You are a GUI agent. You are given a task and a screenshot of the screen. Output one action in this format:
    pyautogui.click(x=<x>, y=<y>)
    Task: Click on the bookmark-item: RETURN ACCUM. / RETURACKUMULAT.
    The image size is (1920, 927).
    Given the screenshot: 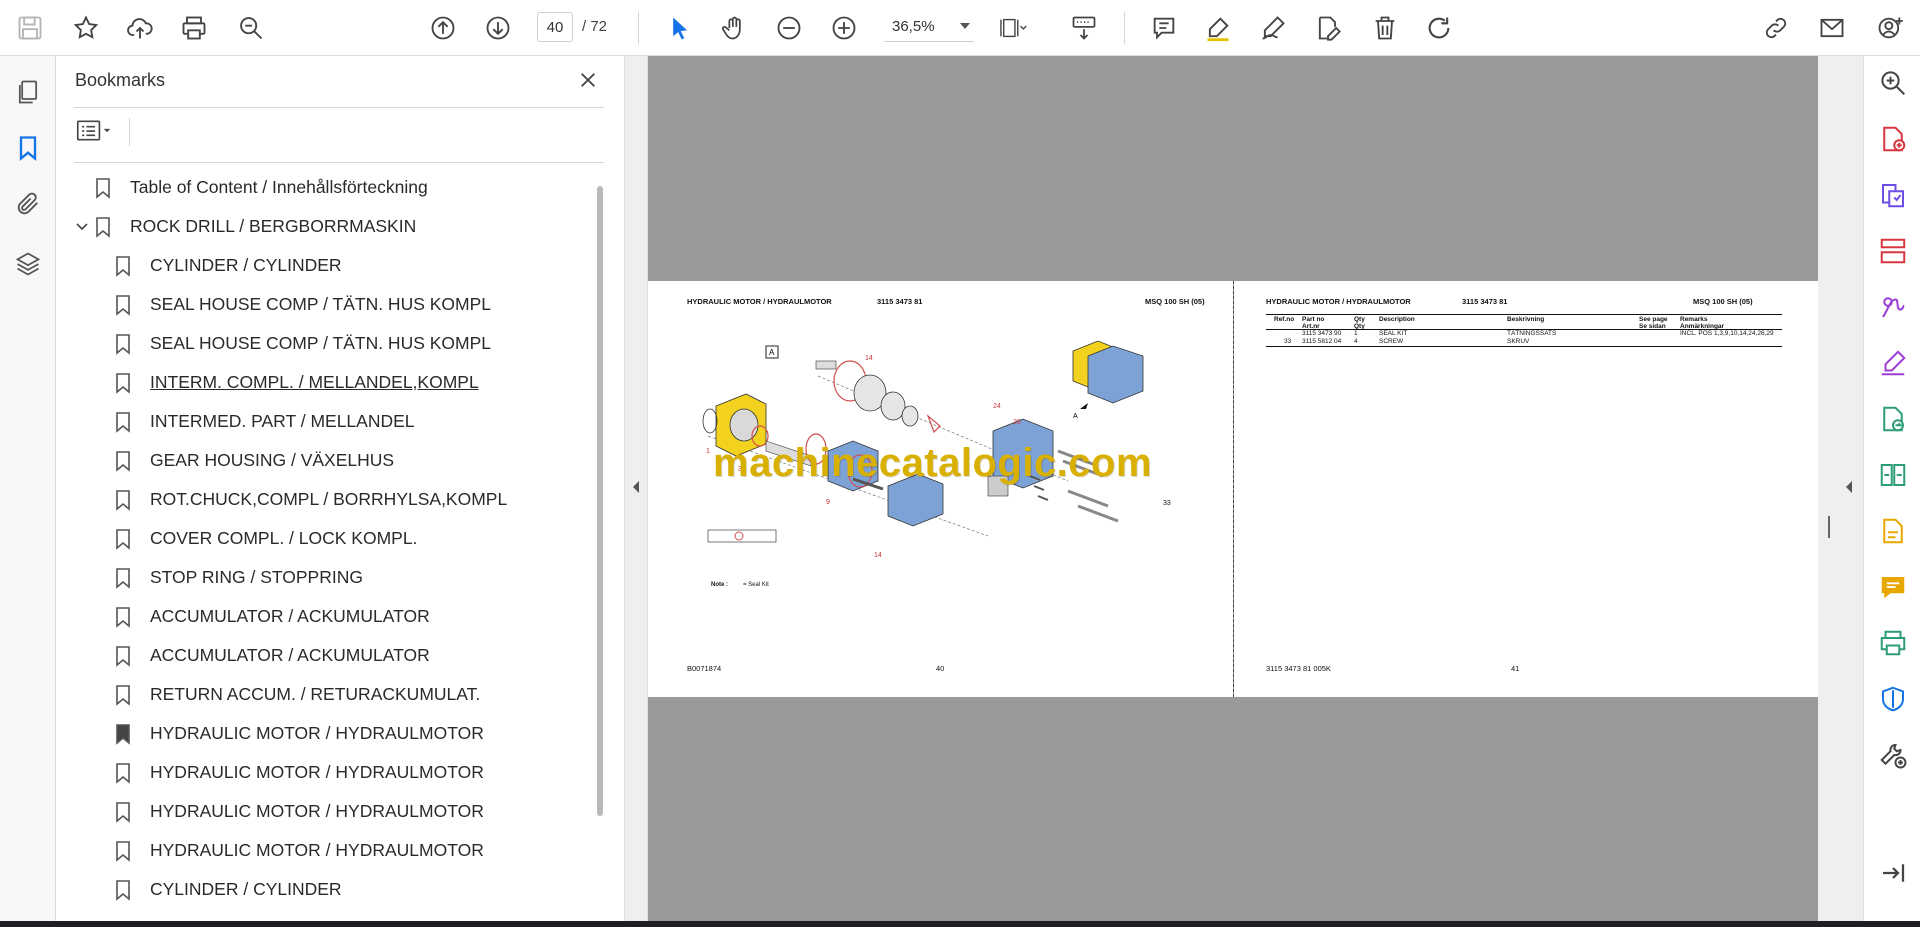 What is the action you would take?
    pyautogui.click(x=334, y=694)
    